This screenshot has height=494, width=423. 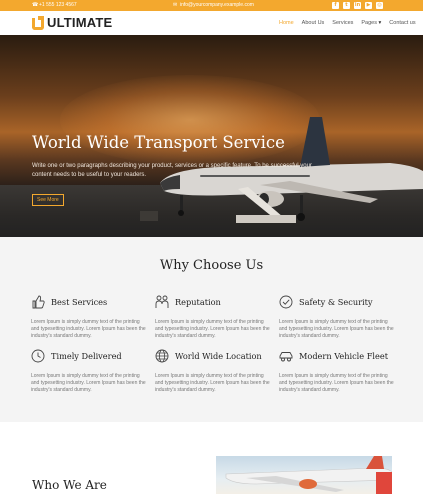 I want to click on who-we-are-section: Who We Are, so click(x=211, y=458).